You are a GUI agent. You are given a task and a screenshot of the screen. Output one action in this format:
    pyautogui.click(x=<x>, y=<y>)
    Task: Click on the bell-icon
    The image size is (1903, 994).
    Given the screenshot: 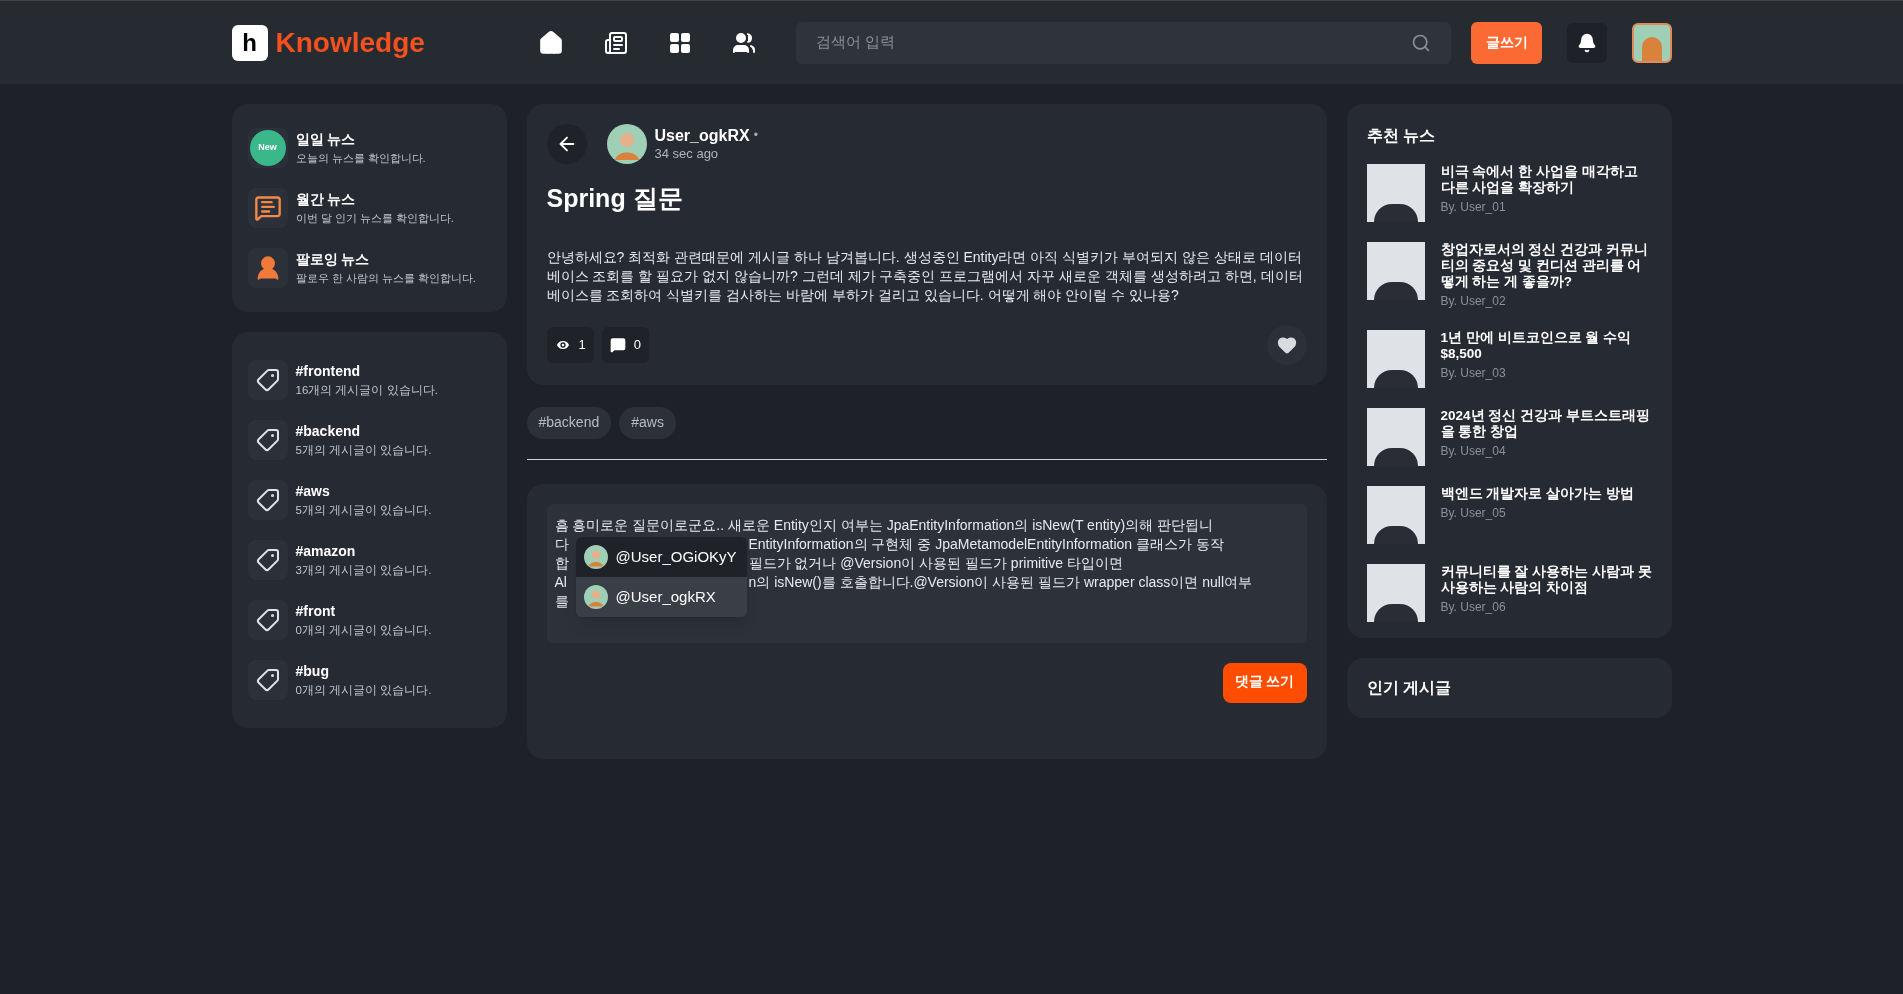 What is the action you would take?
    pyautogui.click(x=1587, y=42)
    